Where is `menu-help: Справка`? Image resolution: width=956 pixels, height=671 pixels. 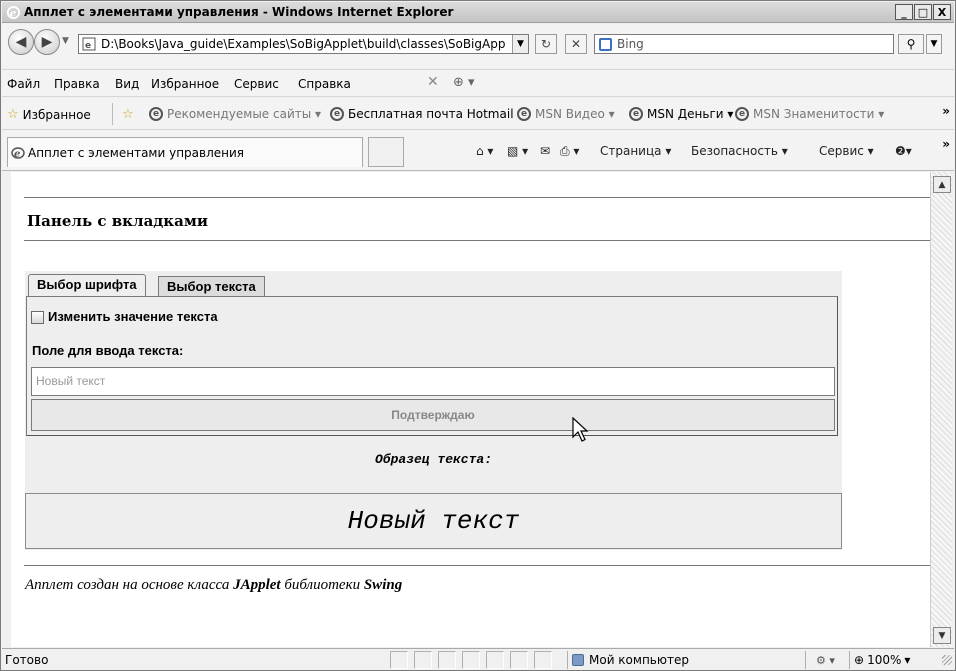
menu-help: Справка is located at coordinates (324, 84).